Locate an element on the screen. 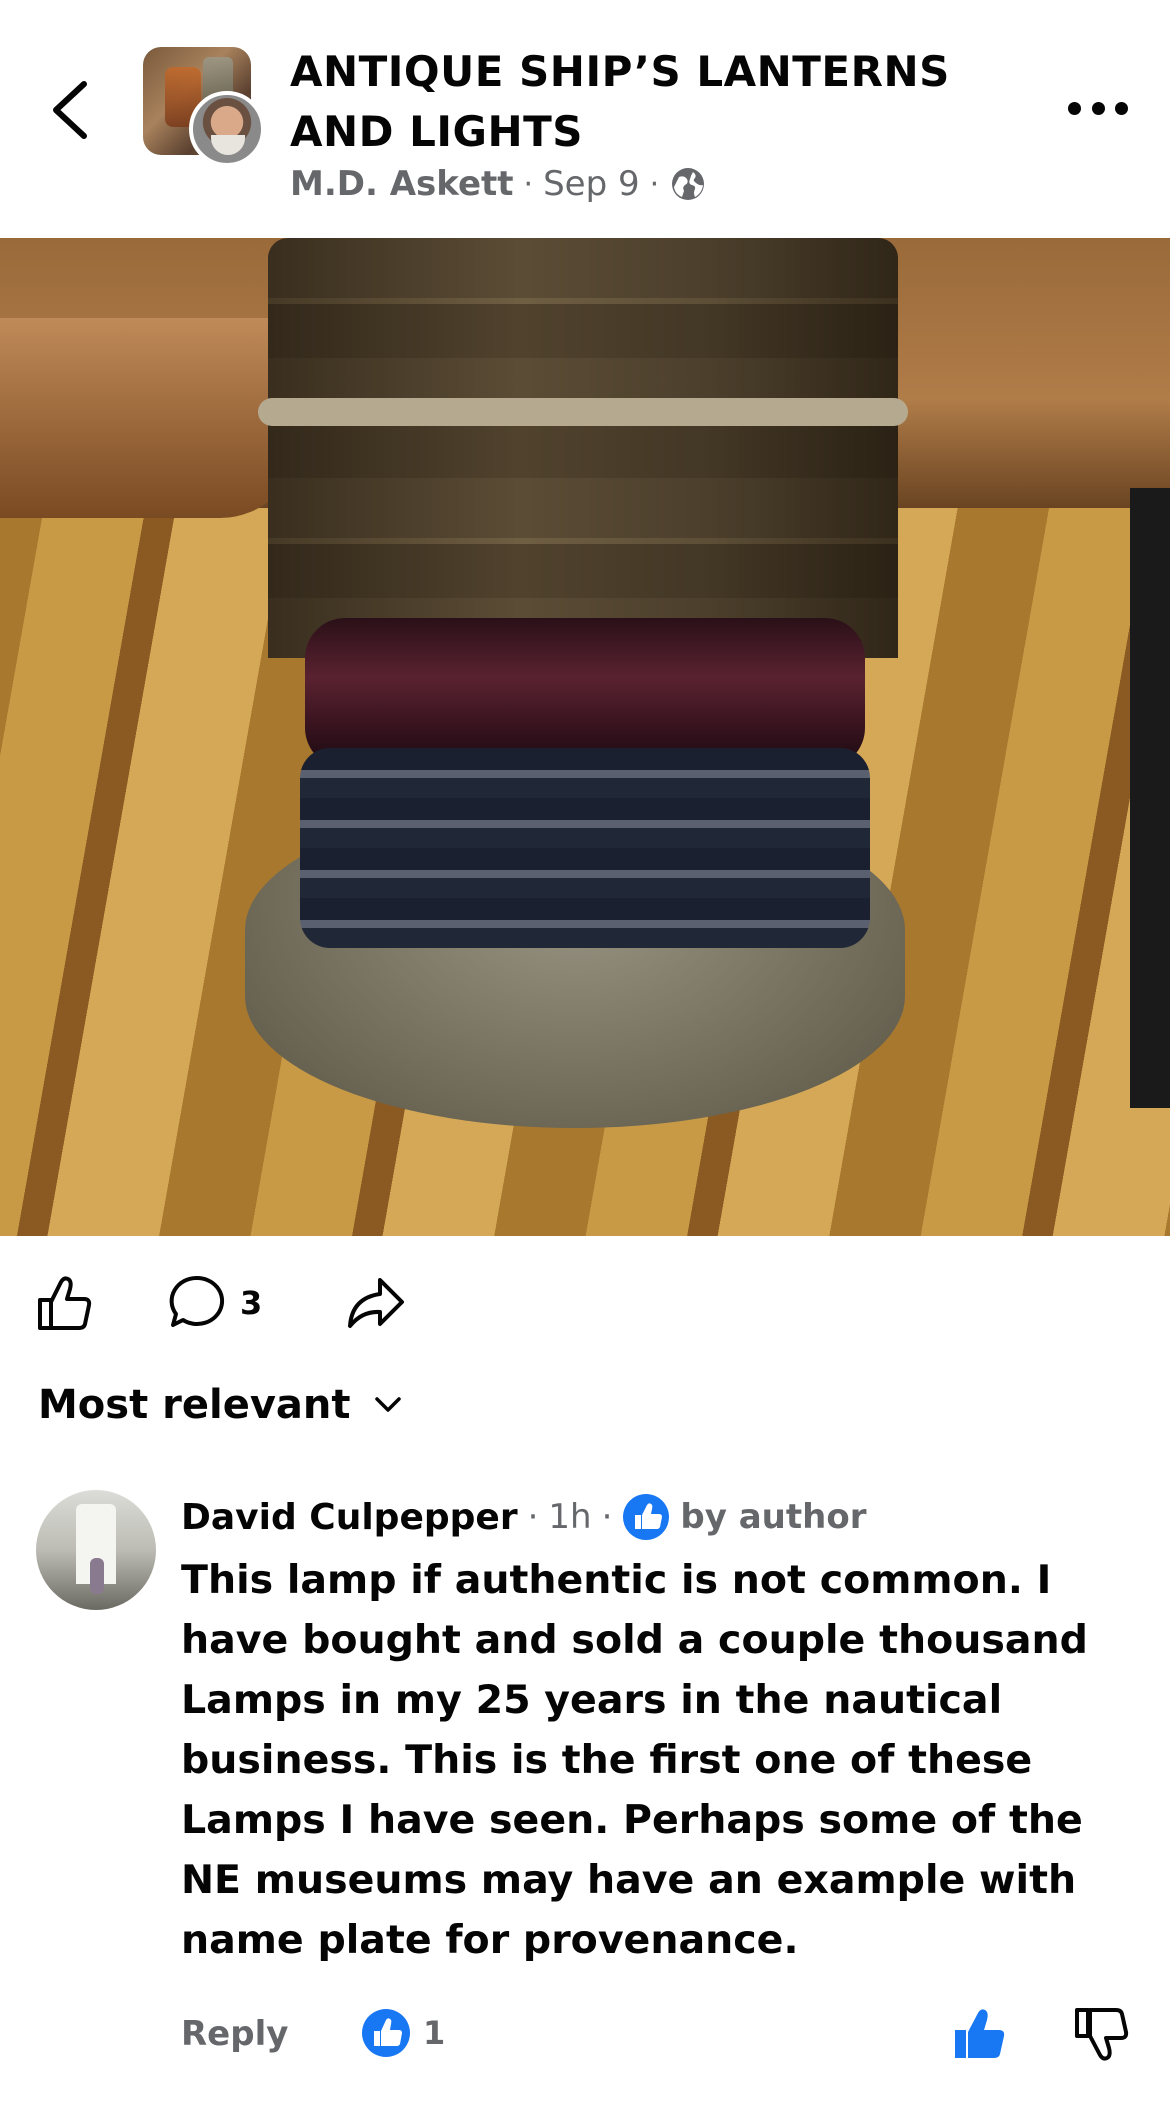 Image resolution: width=1170 pixels, height=2121 pixels. author-like-badge-icon is located at coordinates (646, 1517).